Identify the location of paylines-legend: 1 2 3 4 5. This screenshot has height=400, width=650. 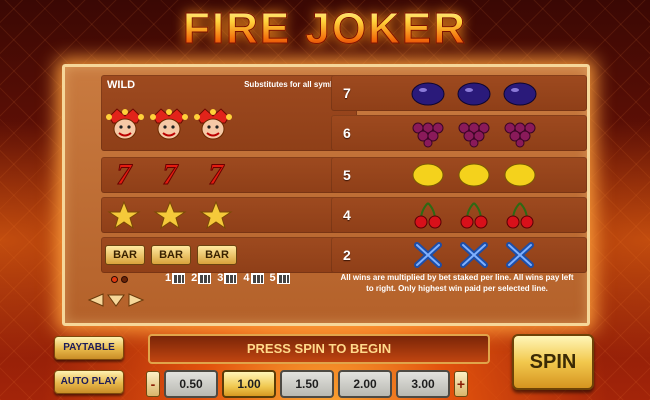
(227, 278).